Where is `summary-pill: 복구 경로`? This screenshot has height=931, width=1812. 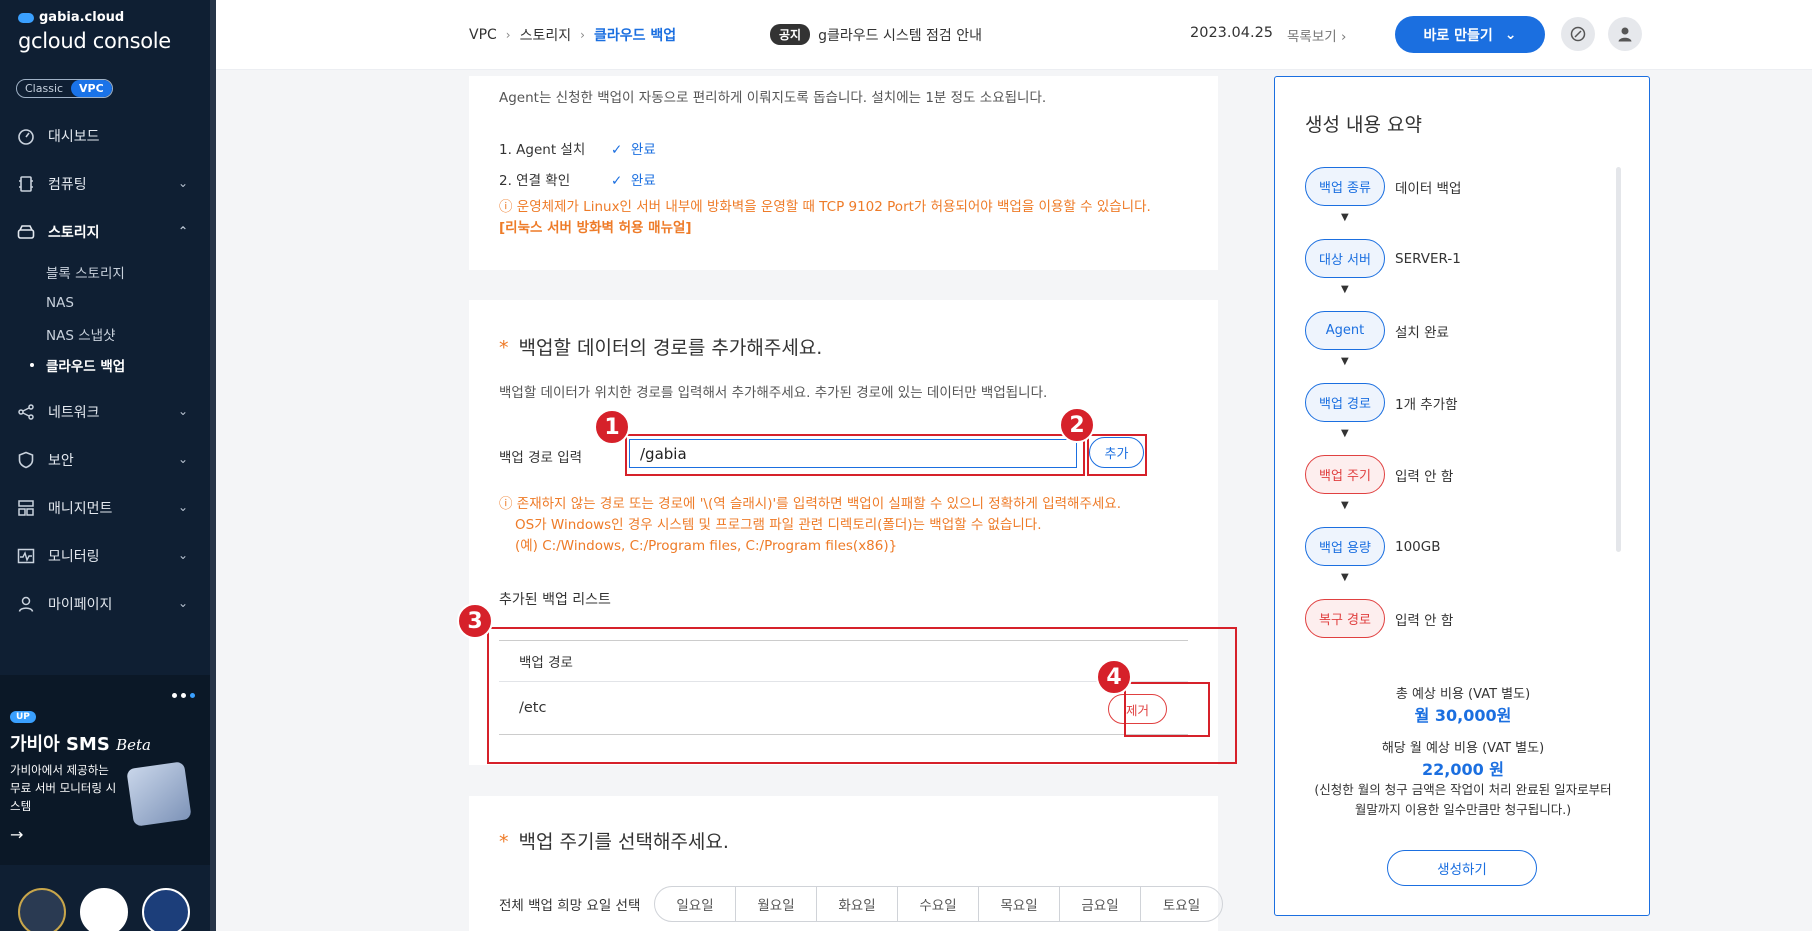
summary-pill: 복구 경로 is located at coordinates (1345, 618).